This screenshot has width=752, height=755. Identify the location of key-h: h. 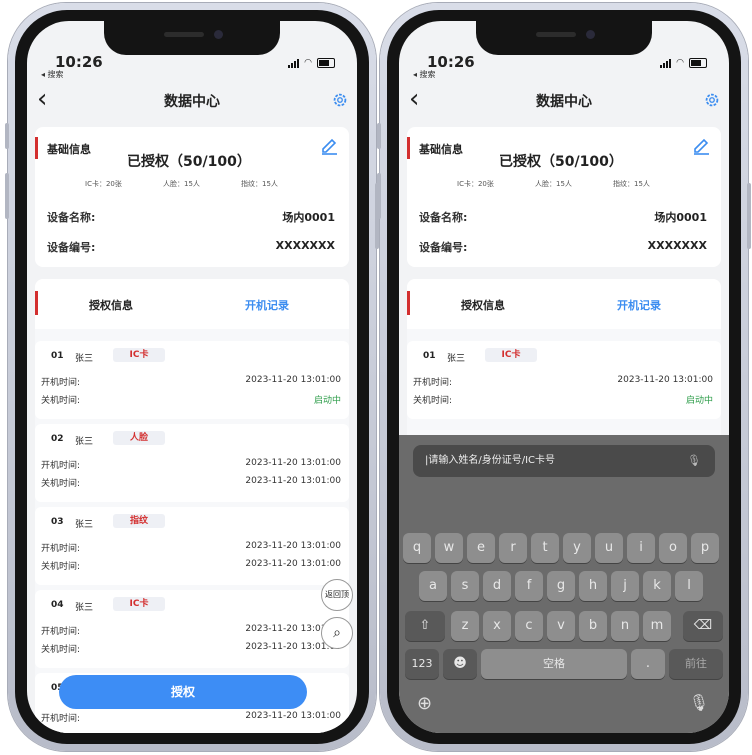
(593, 586).